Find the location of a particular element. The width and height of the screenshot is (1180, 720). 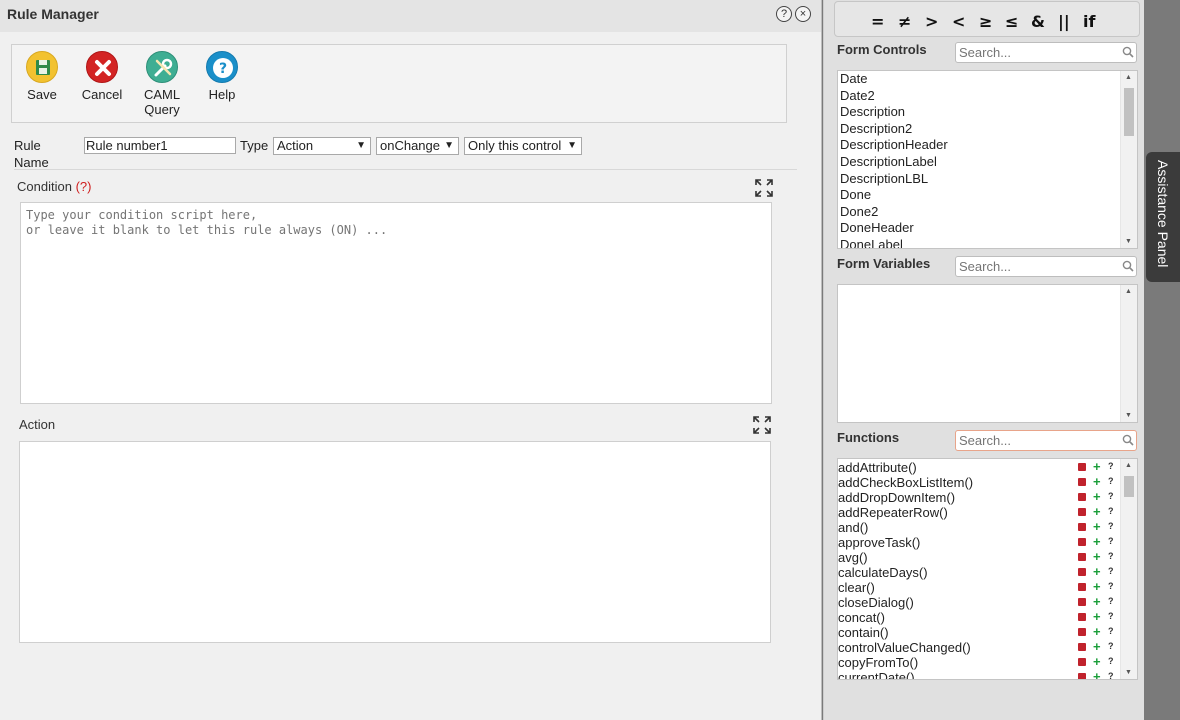

form-control-item: DescriptionLBL is located at coordinates (987, 179).